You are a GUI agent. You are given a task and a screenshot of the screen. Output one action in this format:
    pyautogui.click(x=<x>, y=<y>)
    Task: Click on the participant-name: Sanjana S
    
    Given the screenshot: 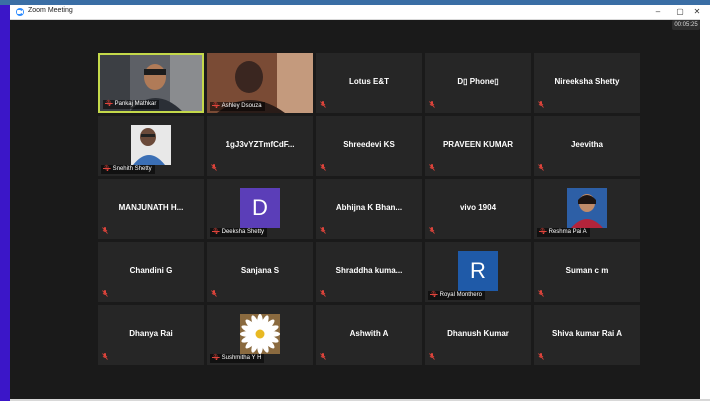 What is the action you would take?
    pyautogui.click(x=260, y=270)
    